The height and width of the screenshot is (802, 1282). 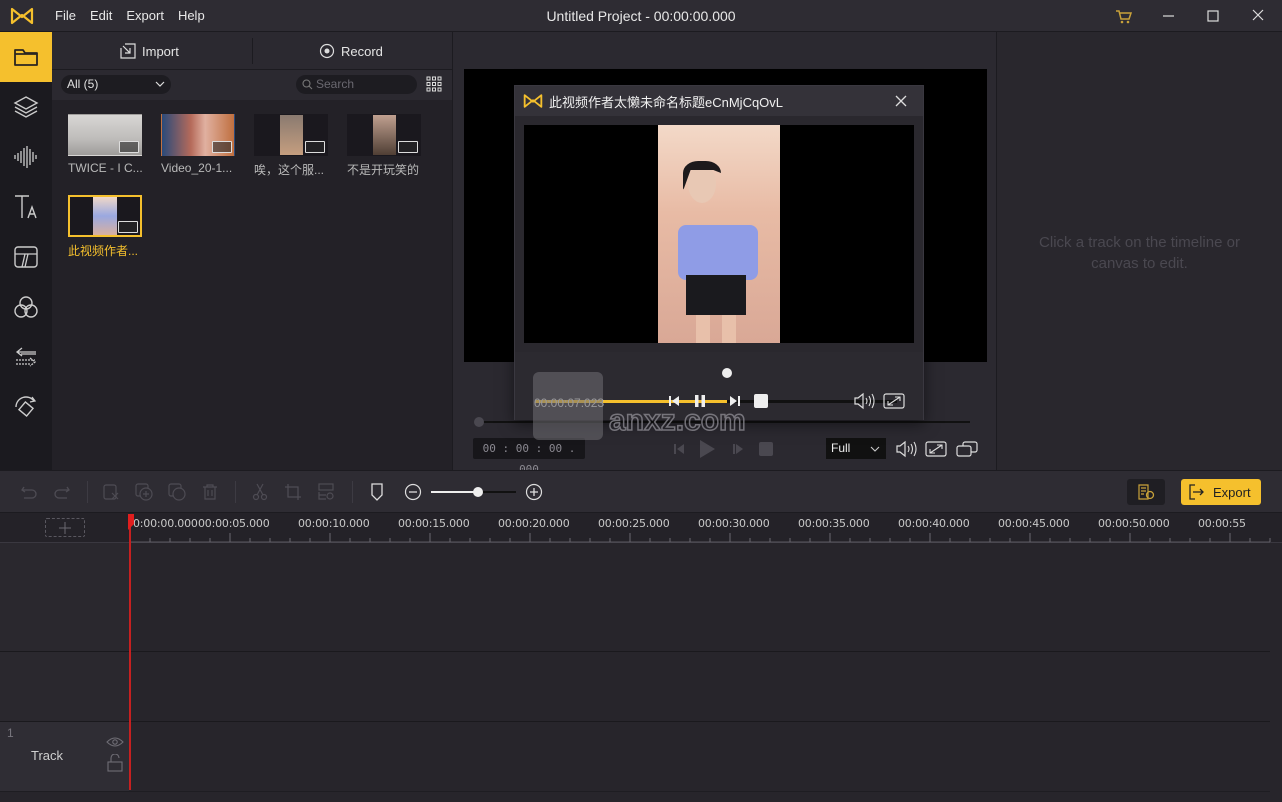 I want to click on add-copy-icon, so click(x=144, y=492).